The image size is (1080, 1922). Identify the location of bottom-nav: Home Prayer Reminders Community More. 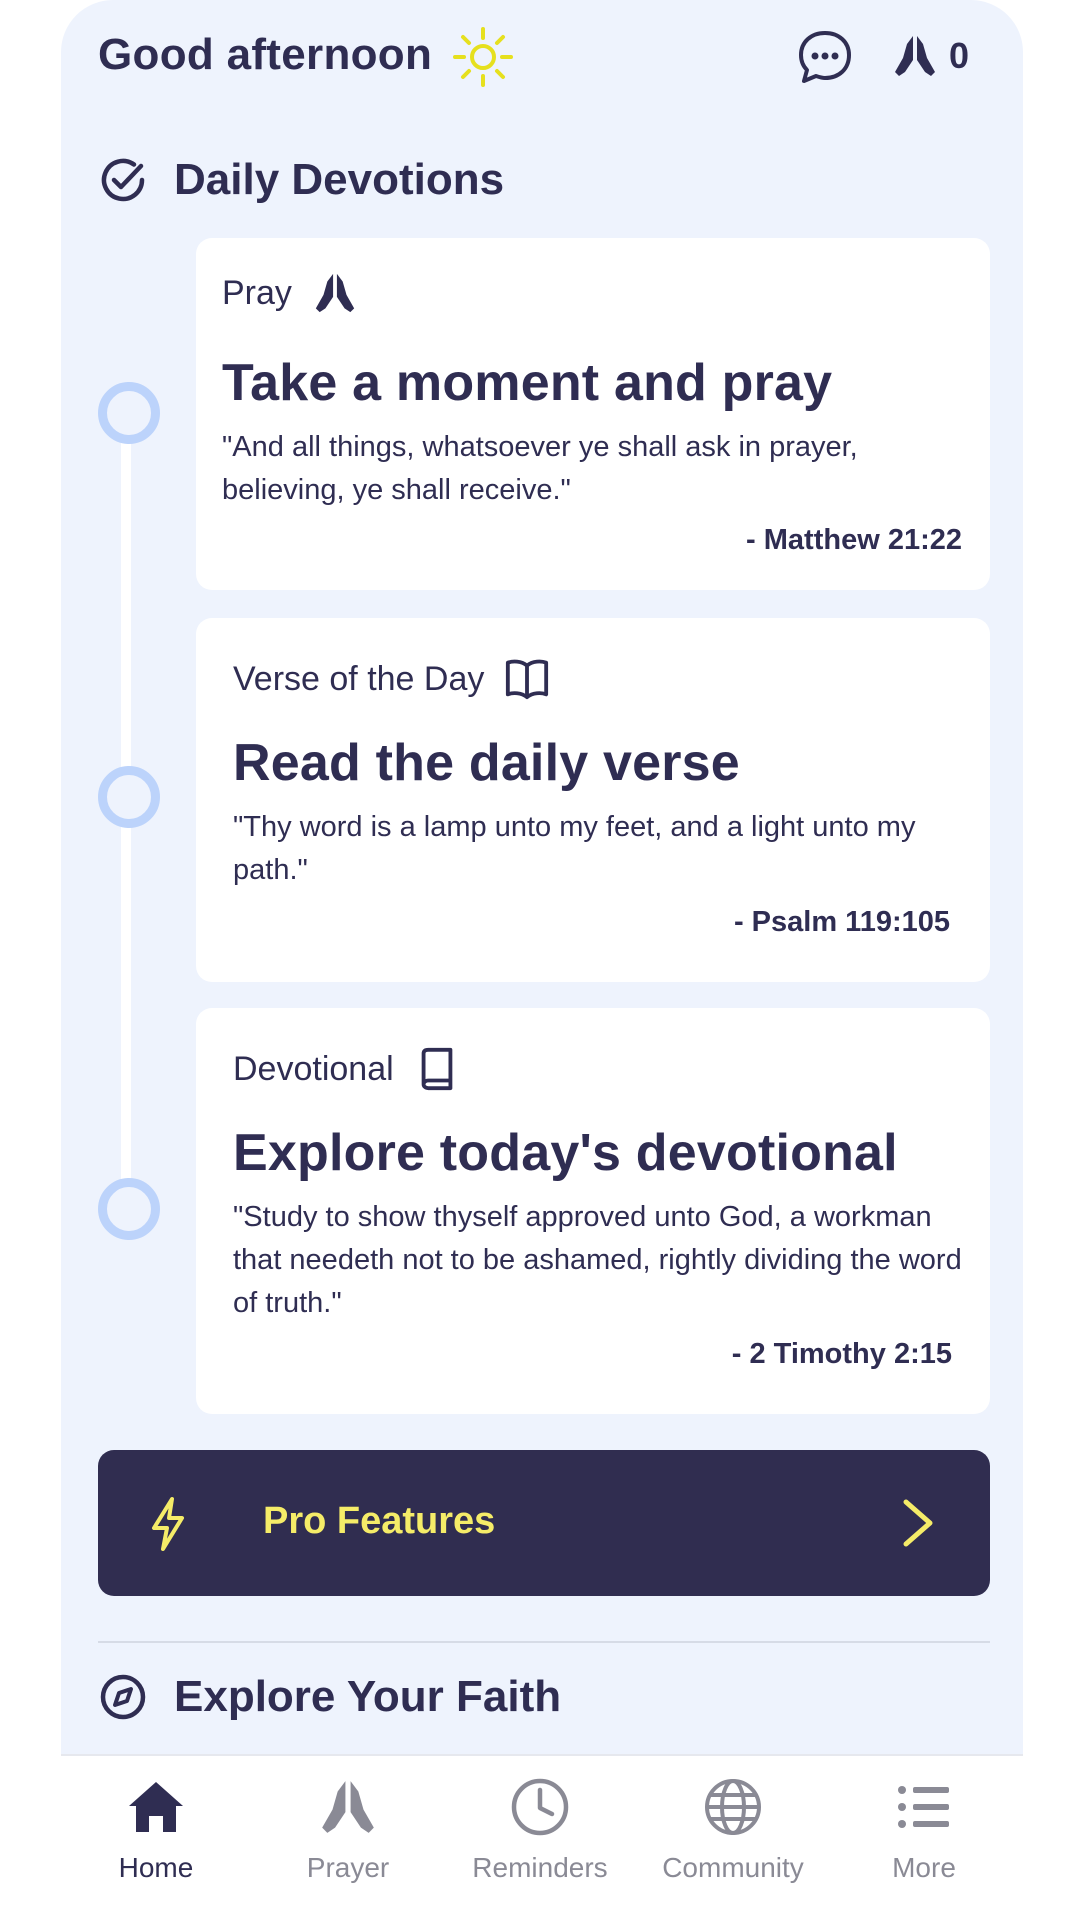
(542, 1838).